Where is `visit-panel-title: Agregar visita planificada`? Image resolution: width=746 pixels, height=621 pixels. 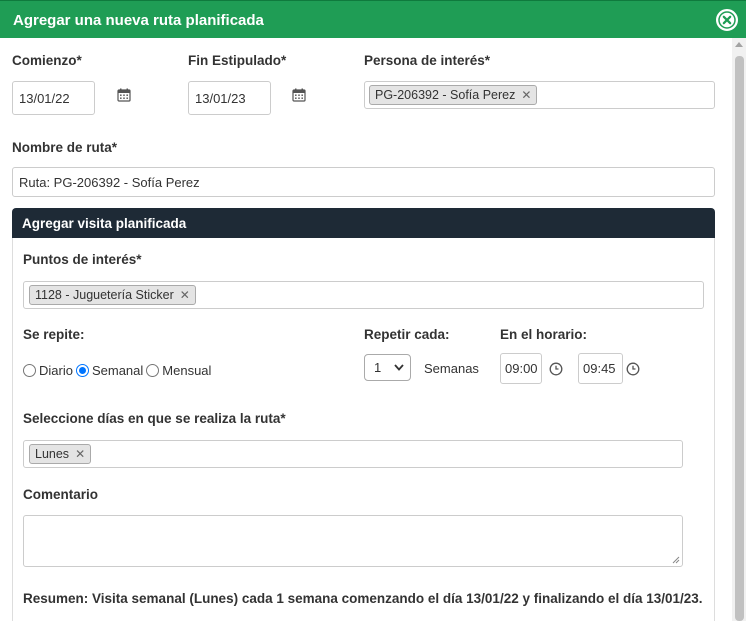
visit-panel-title: Agregar visita planificada is located at coordinates (104, 223).